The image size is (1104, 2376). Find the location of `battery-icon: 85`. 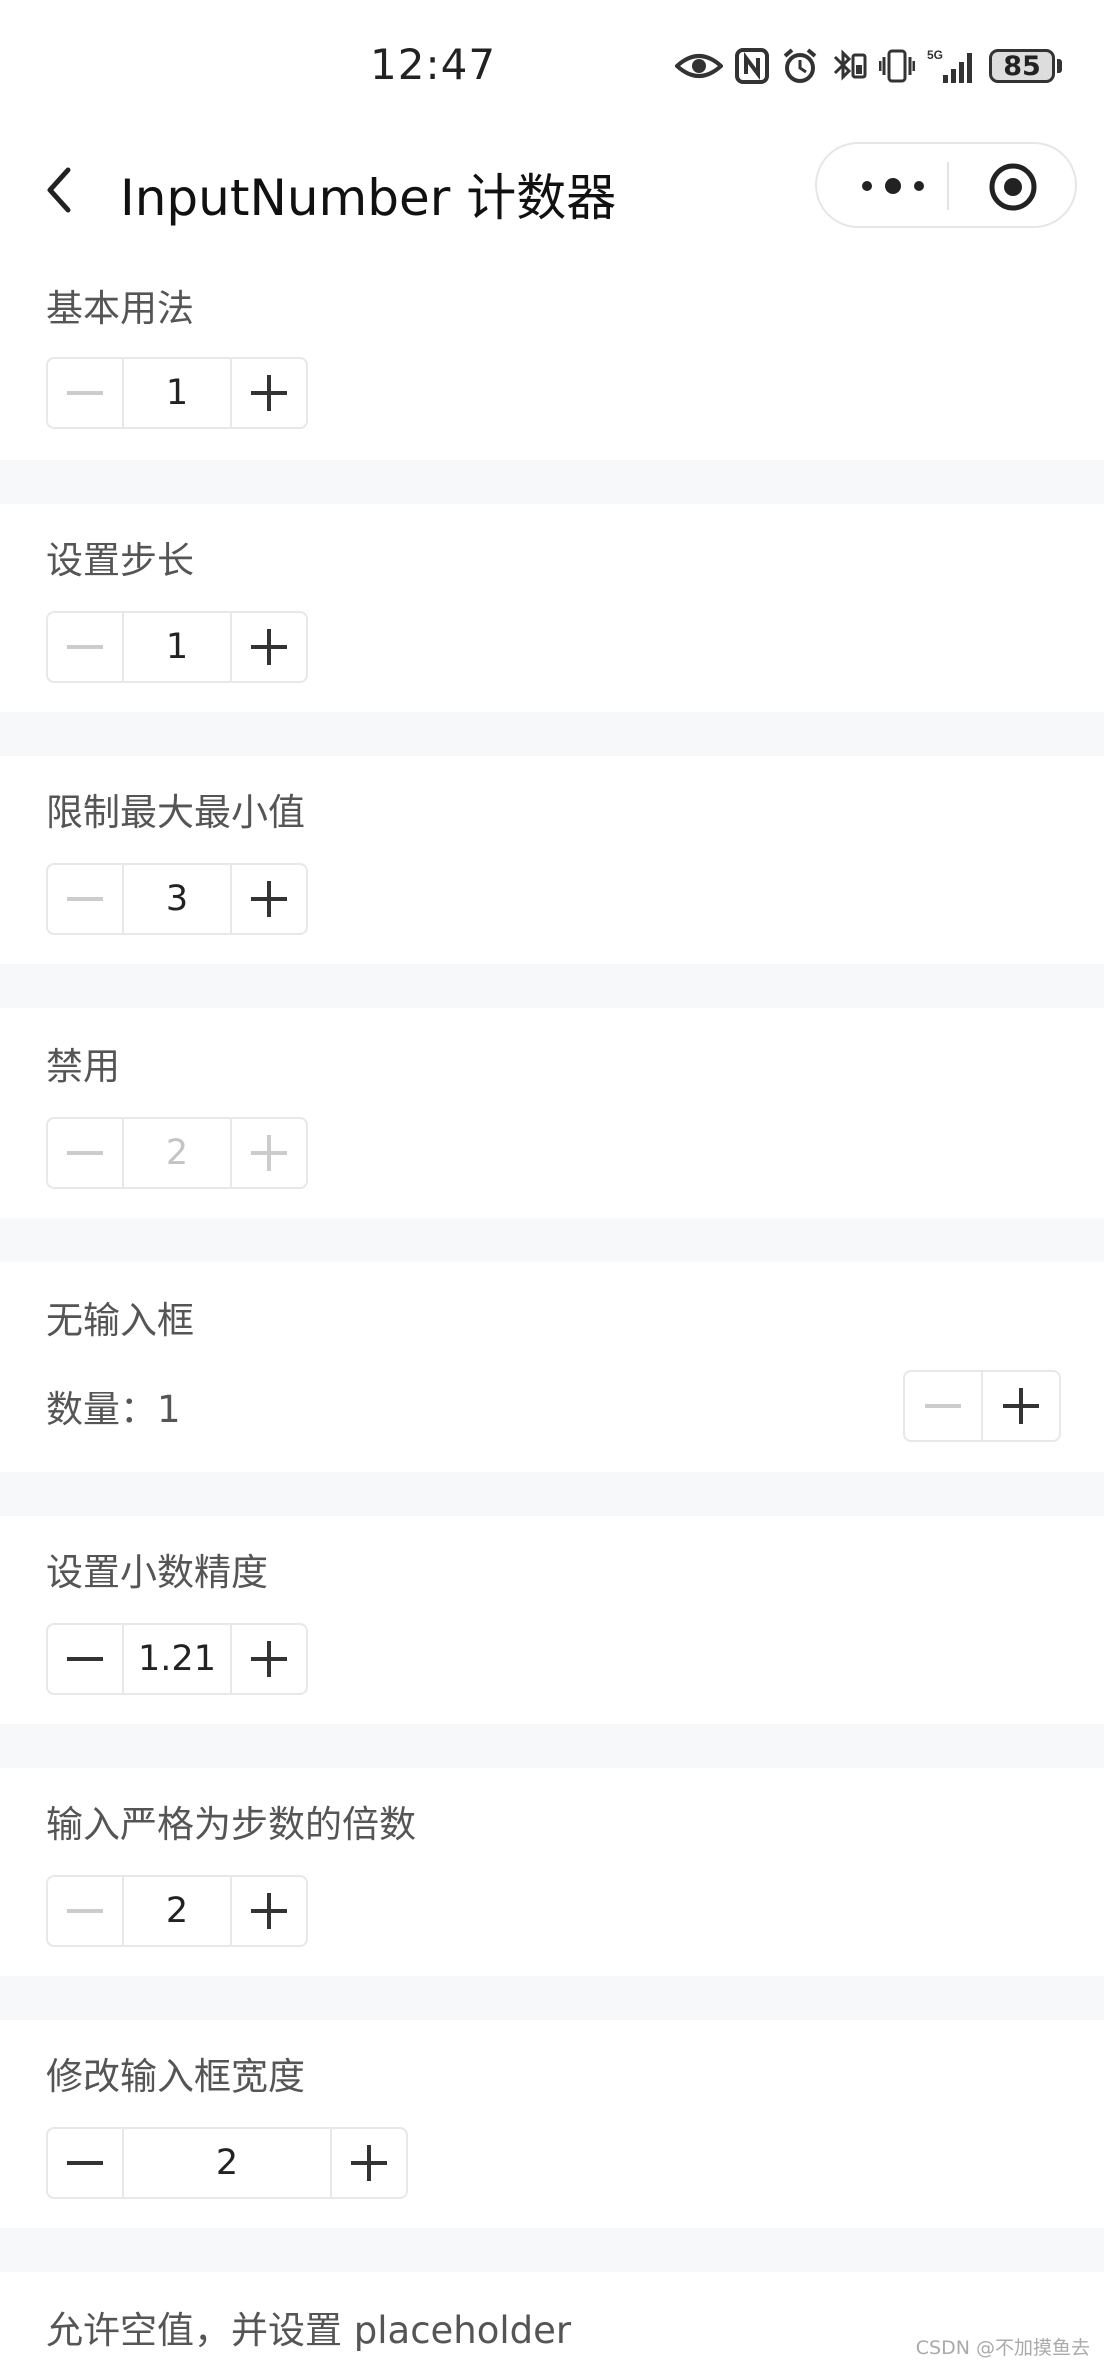

battery-icon: 85 is located at coordinates (1025, 66).